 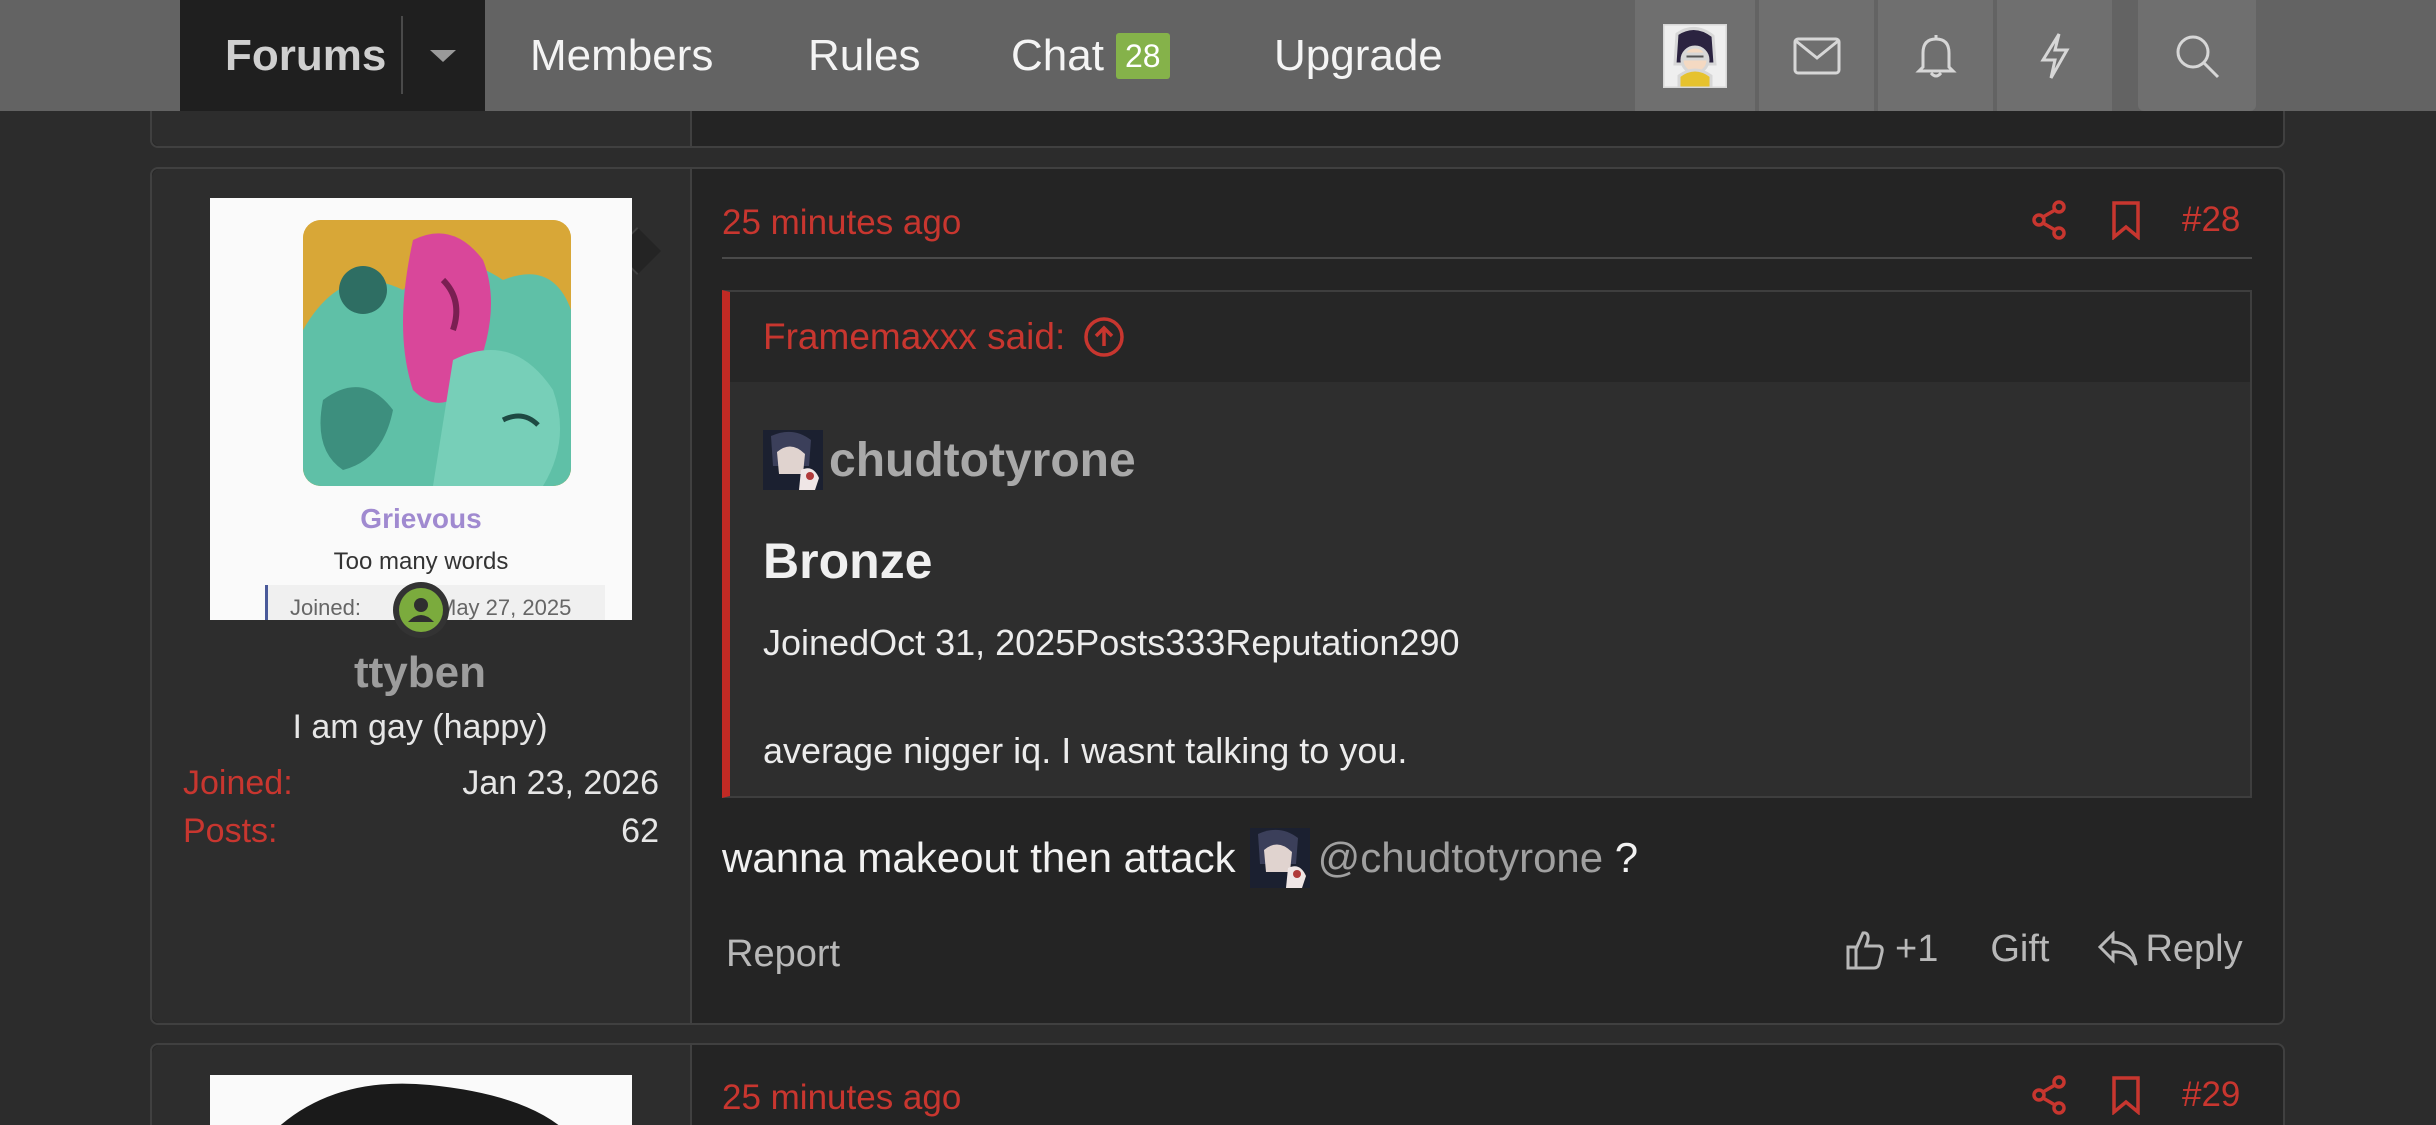 I want to click on avatar, so click(x=1695, y=55).